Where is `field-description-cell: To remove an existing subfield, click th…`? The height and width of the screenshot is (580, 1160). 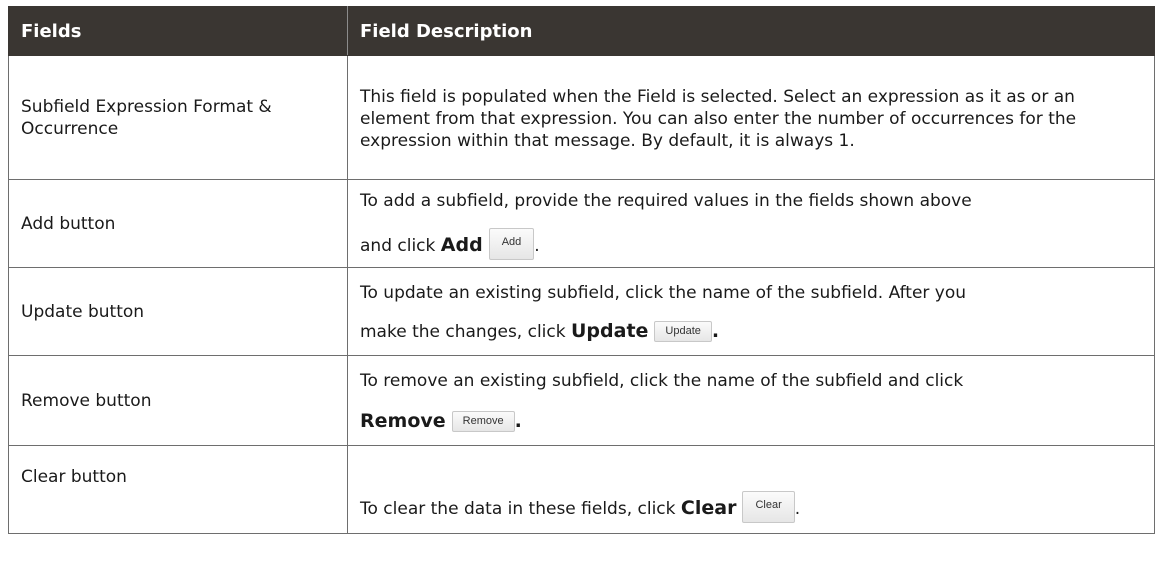 field-description-cell: To remove an existing subfield, click th… is located at coordinates (751, 400).